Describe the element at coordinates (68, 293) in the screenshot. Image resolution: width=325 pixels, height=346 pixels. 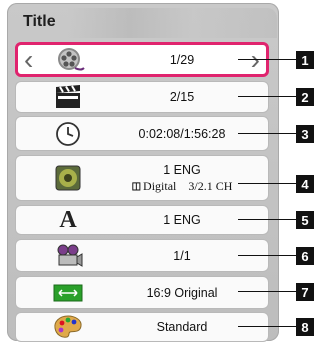
I see `aspect-ratio-icon` at that location.